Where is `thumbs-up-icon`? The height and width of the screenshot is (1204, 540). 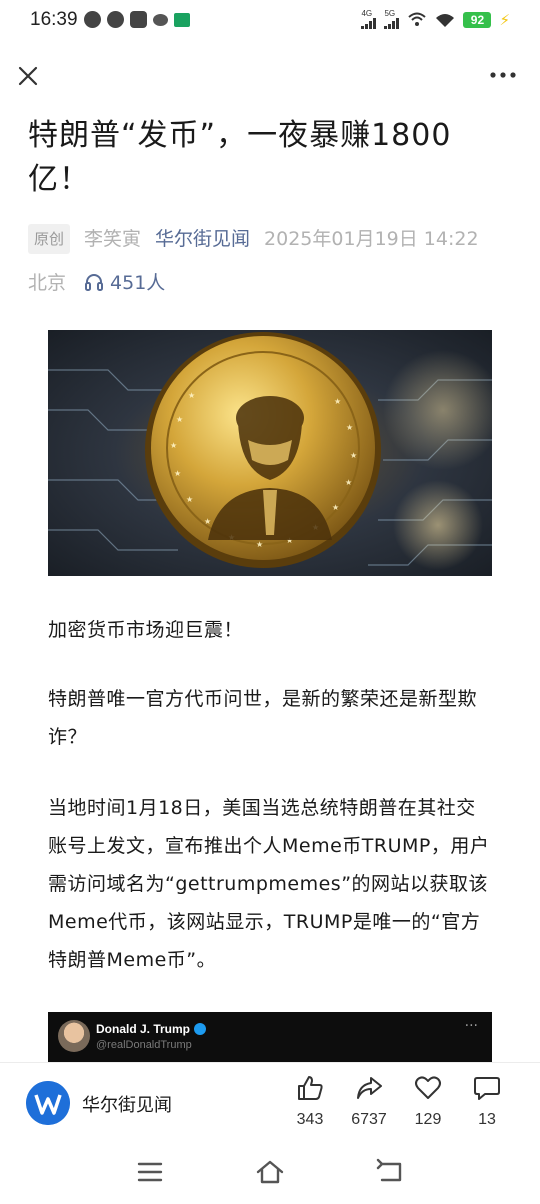 thumbs-up-icon is located at coordinates (310, 1088).